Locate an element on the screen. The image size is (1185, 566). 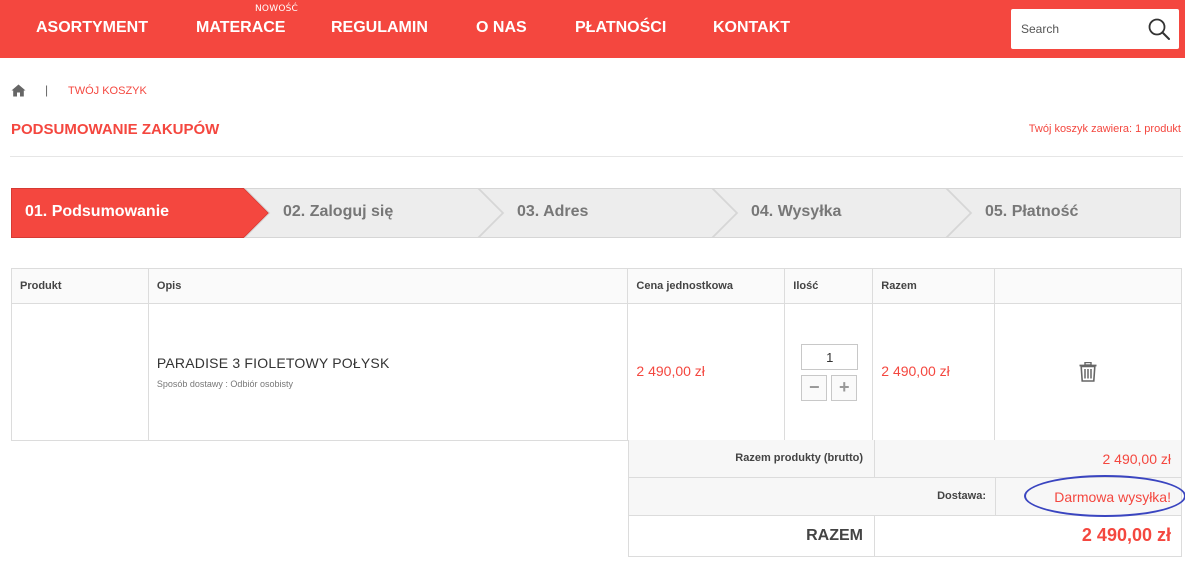
unit-price: 2 490,00 zł is located at coordinates (670, 371).